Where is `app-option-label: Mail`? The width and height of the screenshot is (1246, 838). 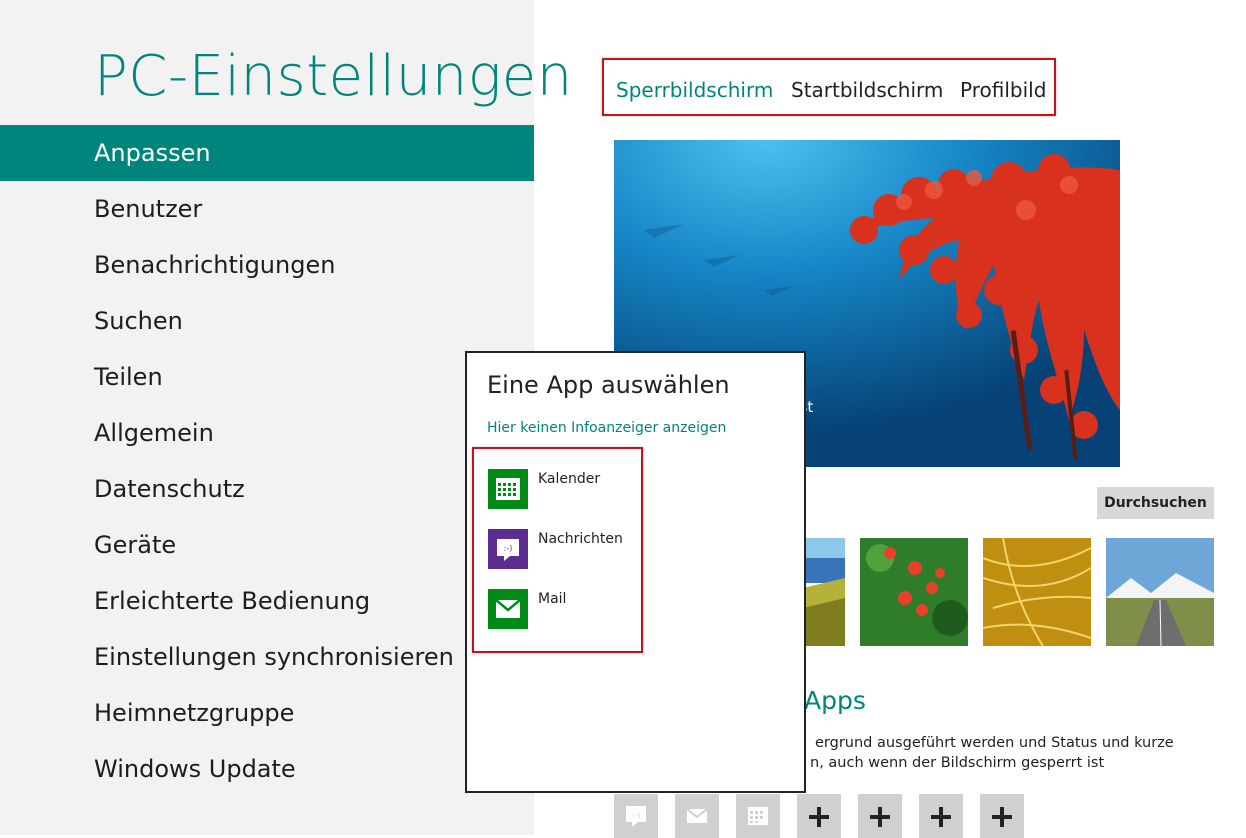
app-option-label: Mail is located at coordinates (552, 599).